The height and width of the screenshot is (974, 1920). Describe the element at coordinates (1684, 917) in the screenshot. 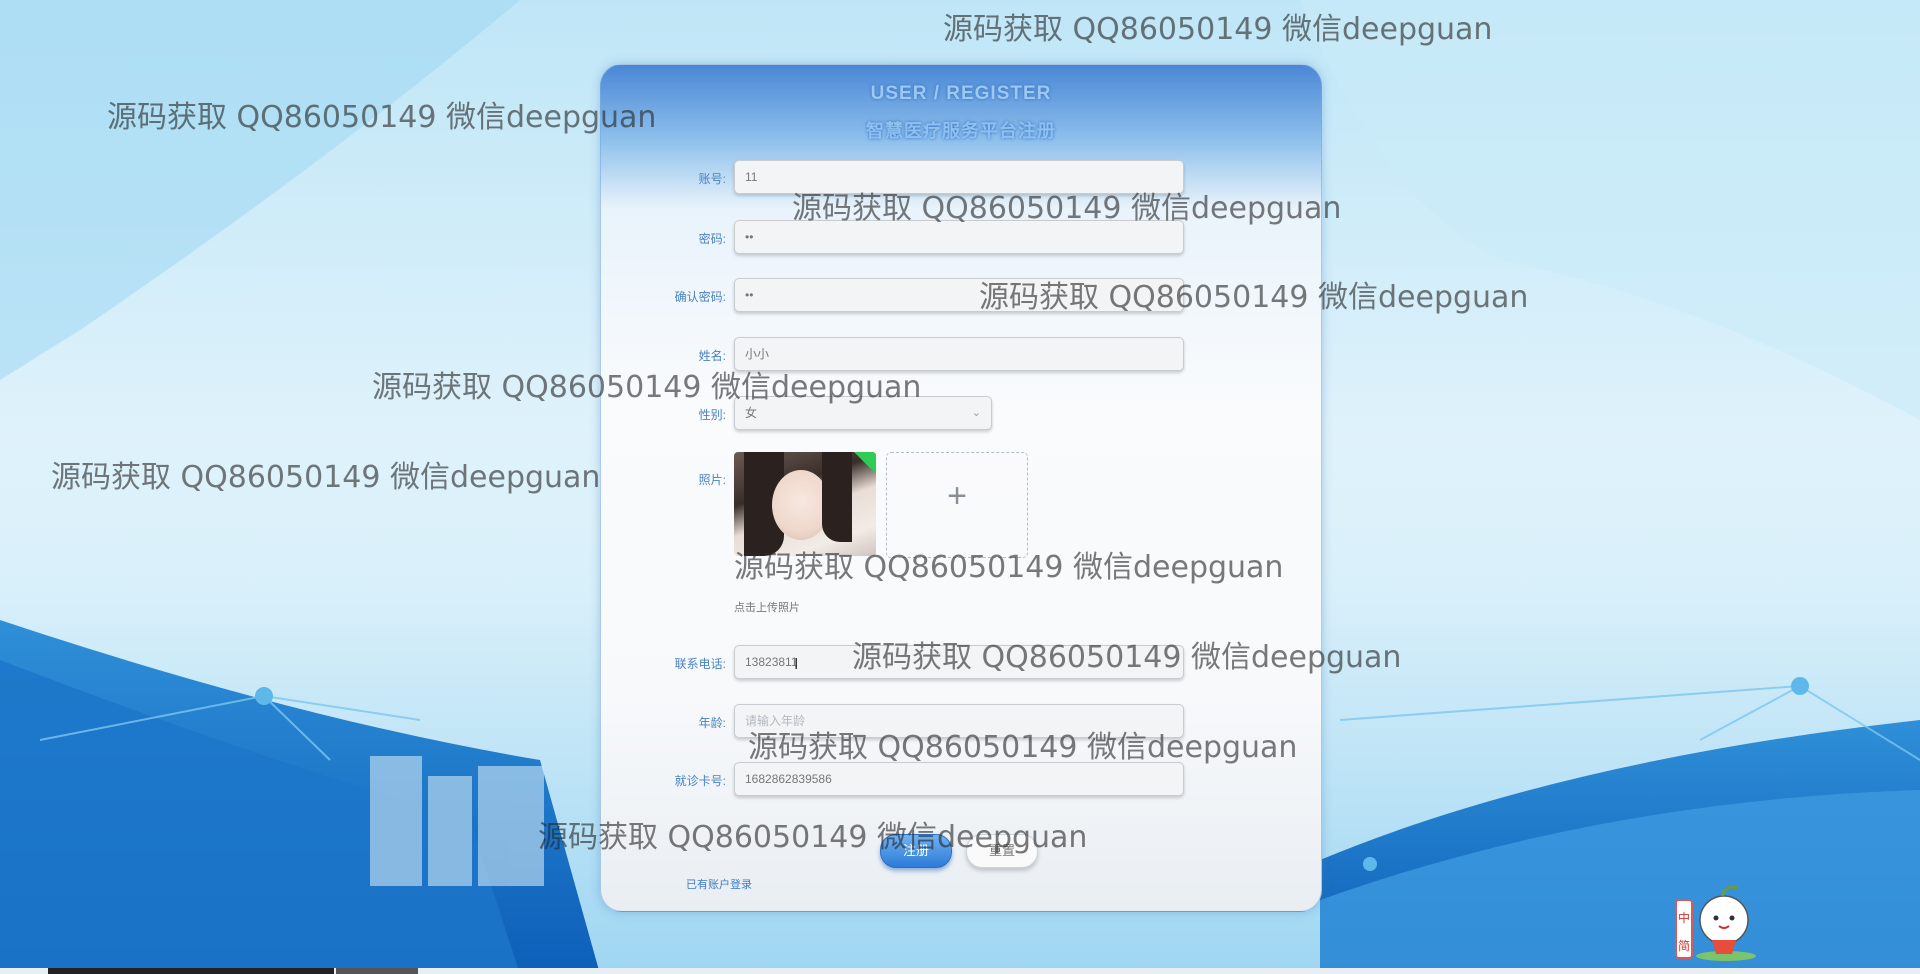

I see `svg-text: 中` at that location.